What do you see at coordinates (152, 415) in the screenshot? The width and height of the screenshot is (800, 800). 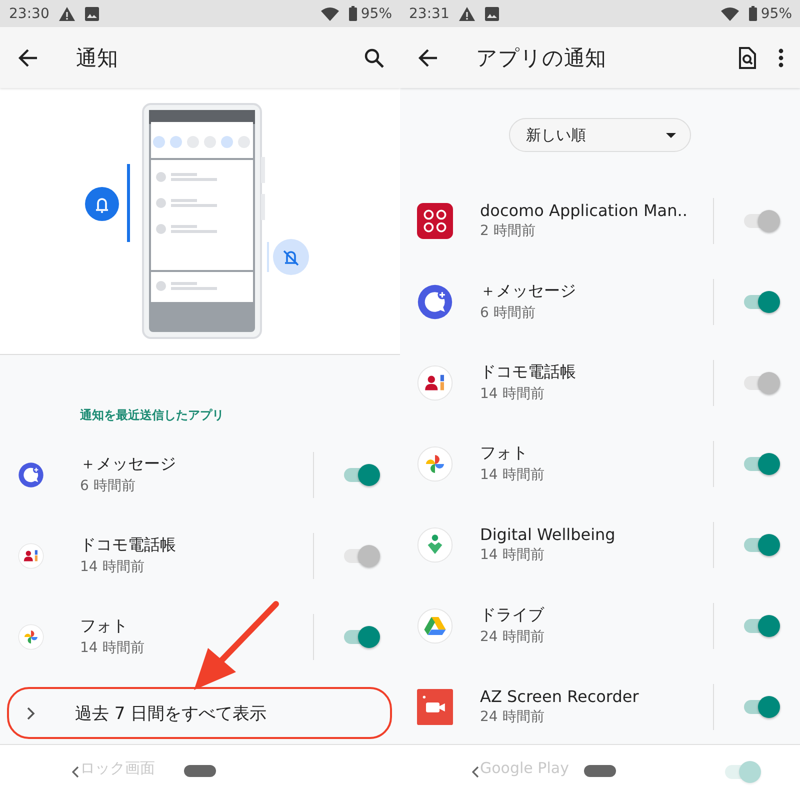 I see `section-header: 通知を最近送信したアプリ` at bounding box center [152, 415].